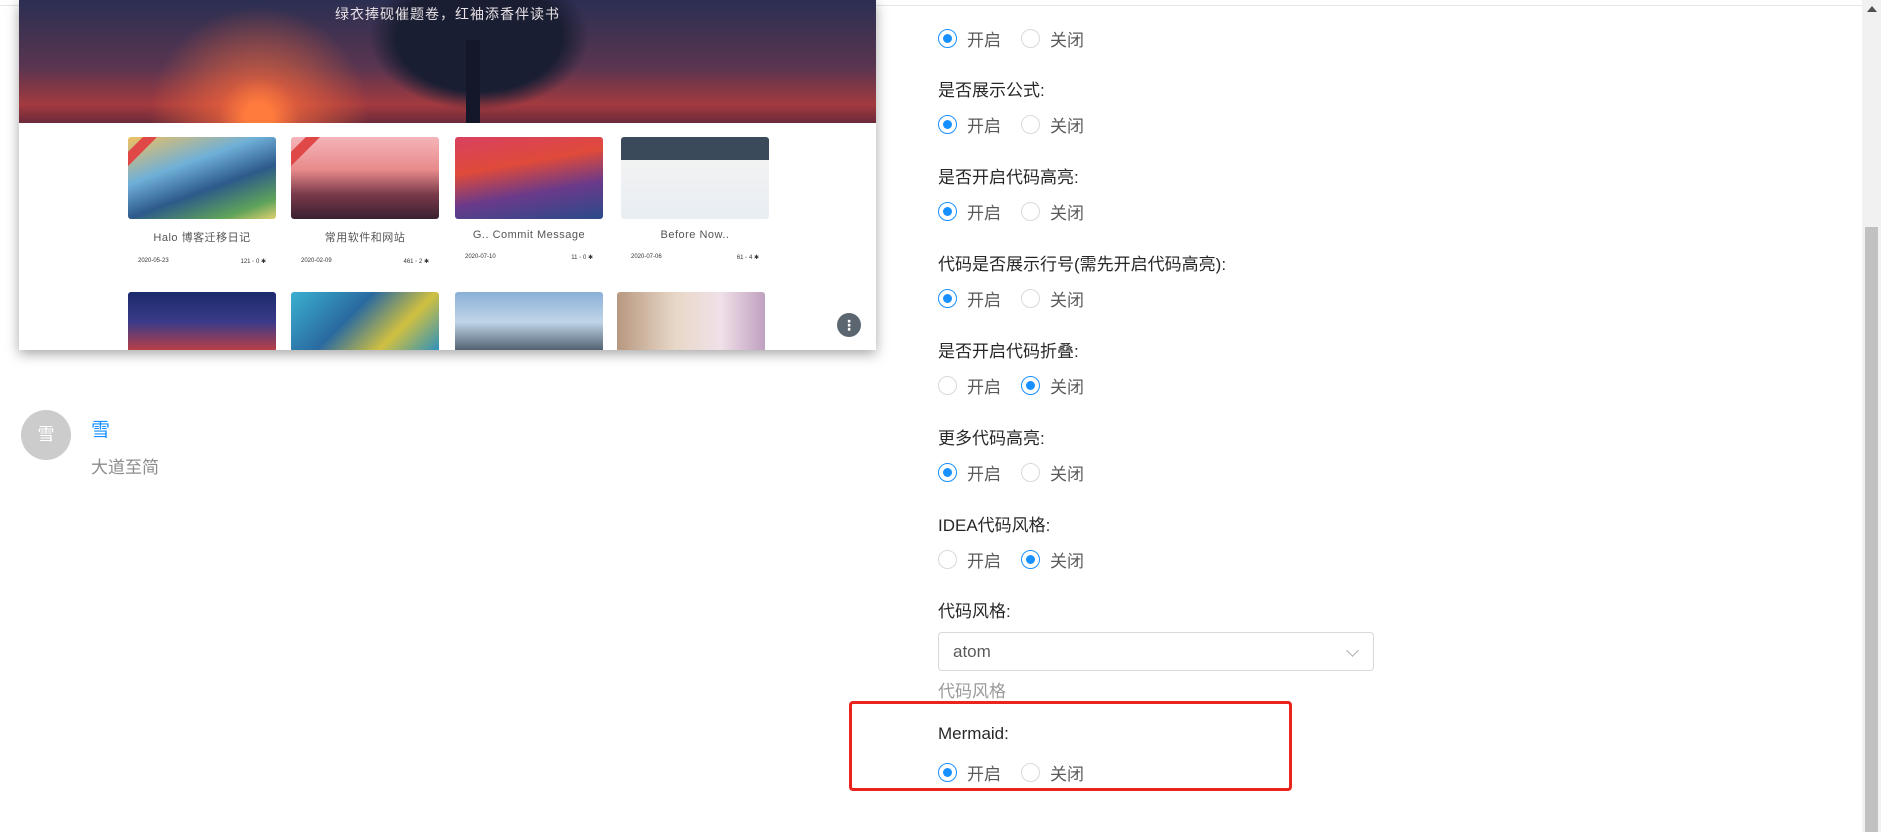 The image size is (1881, 832). I want to click on card-title: Halo 博客迁移日记, so click(202, 238).